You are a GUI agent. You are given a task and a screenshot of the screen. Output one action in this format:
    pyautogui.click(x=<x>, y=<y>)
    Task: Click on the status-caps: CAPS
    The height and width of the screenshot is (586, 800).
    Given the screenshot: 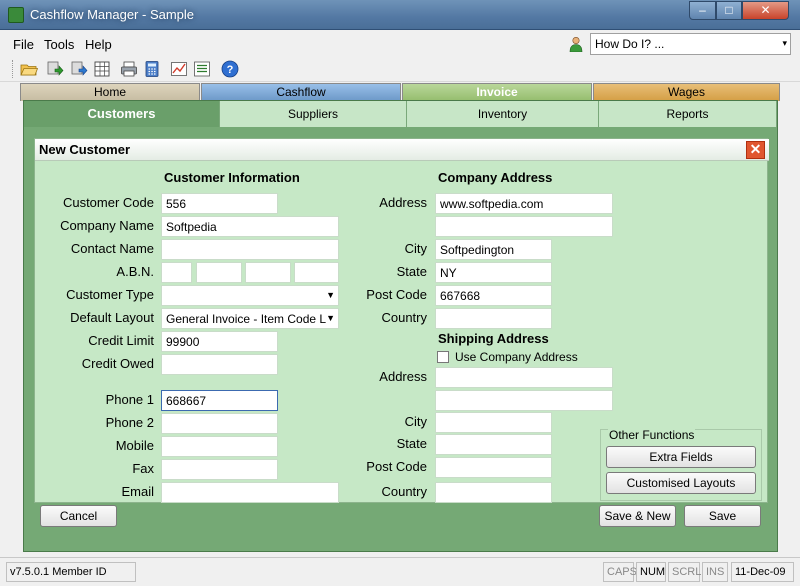 What is the action you would take?
    pyautogui.click(x=620, y=572)
    